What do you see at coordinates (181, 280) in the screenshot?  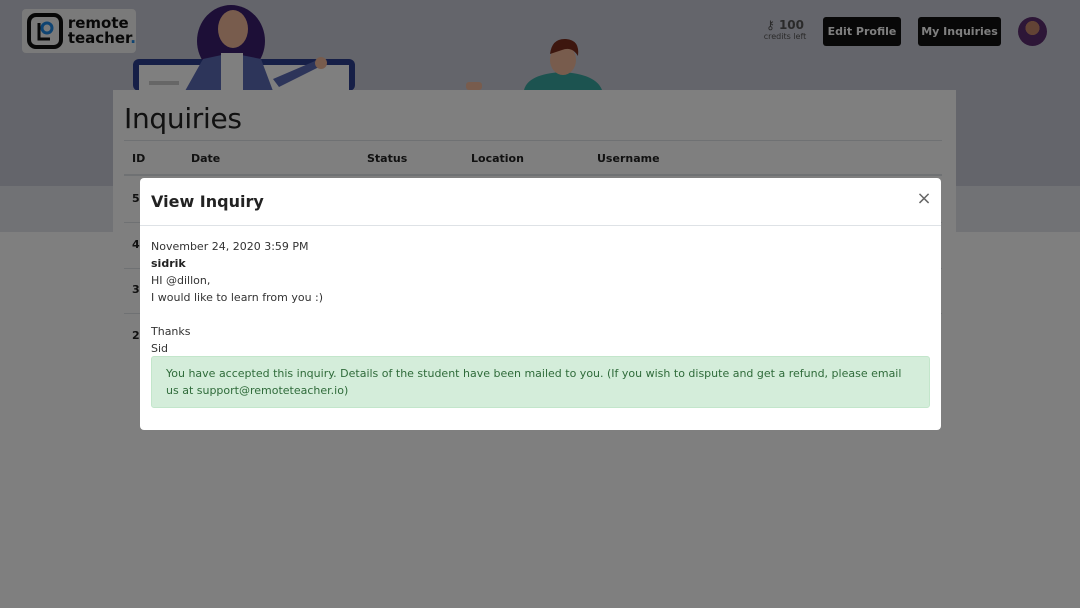 I see `message-line: HI @dillon,` at bounding box center [181, 280].